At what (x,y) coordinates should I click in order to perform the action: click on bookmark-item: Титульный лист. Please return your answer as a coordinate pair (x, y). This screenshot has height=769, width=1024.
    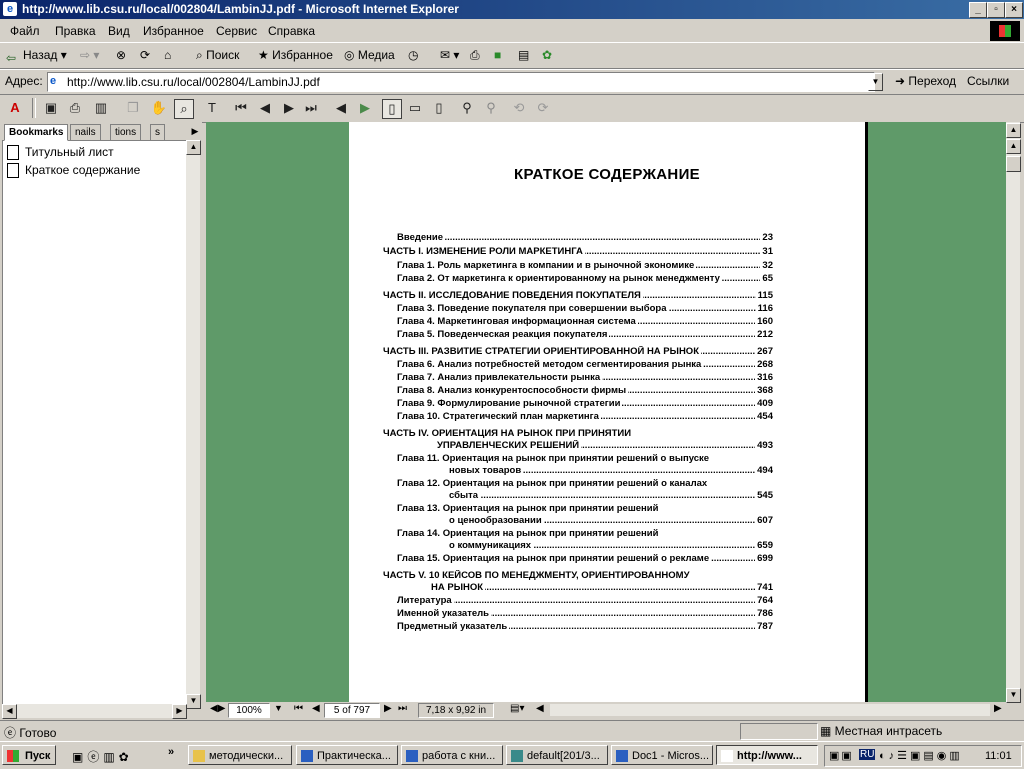
    Looking at the image, I should click on (60, 152).